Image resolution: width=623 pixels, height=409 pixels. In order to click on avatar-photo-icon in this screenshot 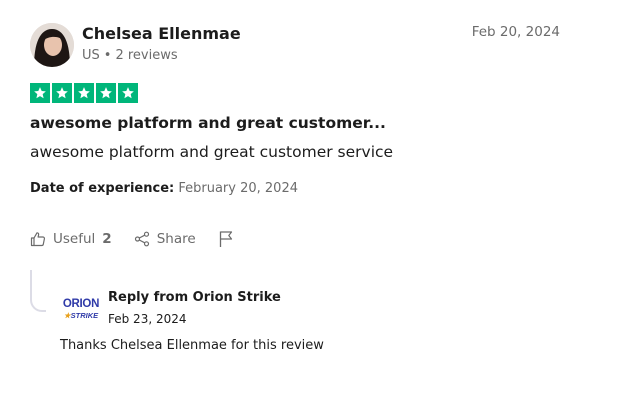, I will do `click(52, 45)`.